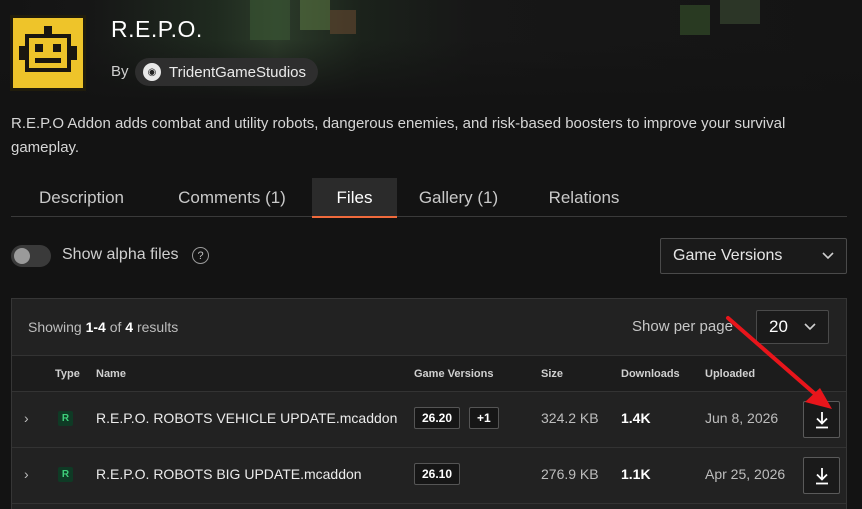 Image resolution: width=862 pixels, height=509 pixels. Describe the element at coordinates (157, 29) in the screenshot. I see `project-title: R.E.P.O.` at that location.